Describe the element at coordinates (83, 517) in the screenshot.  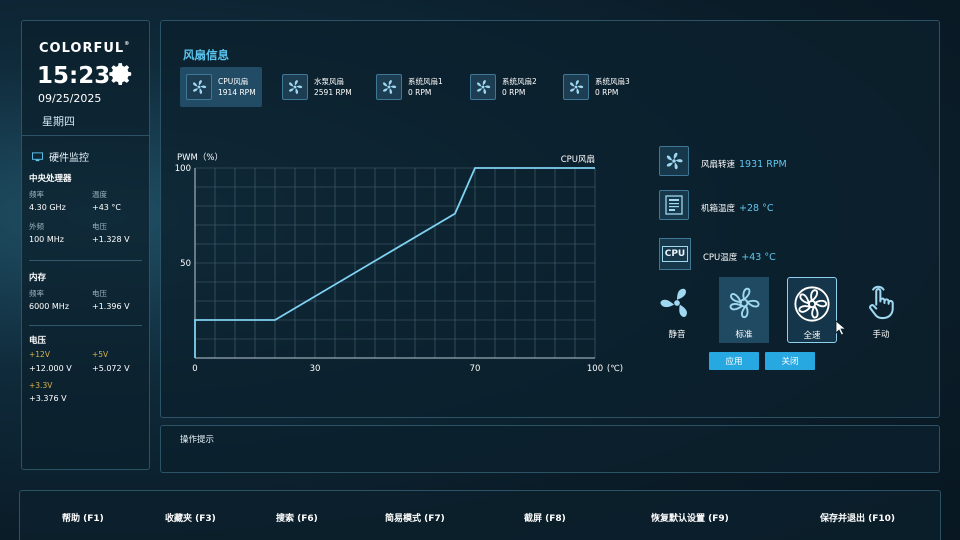
I see `help-button: 帮助 (F1)` at that location.